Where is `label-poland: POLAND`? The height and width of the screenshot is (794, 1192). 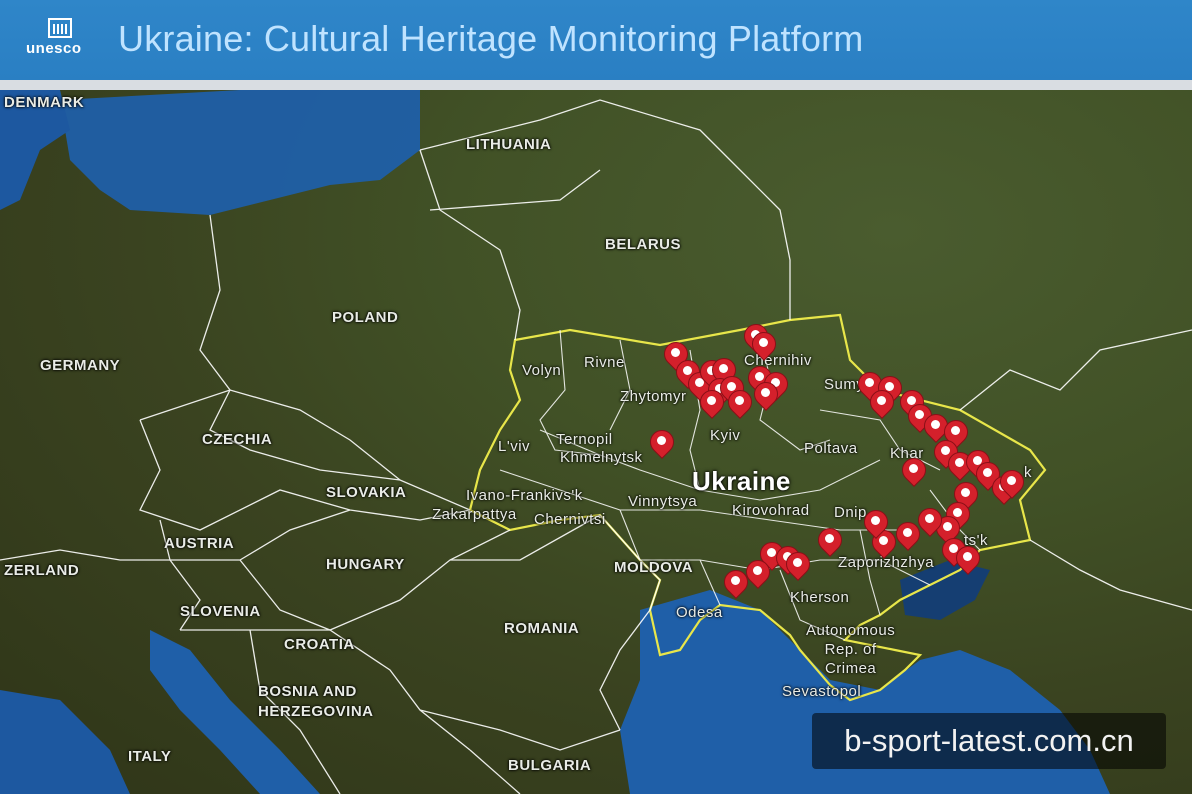 label-poland: POLAND is located at coordinates (365, 317).